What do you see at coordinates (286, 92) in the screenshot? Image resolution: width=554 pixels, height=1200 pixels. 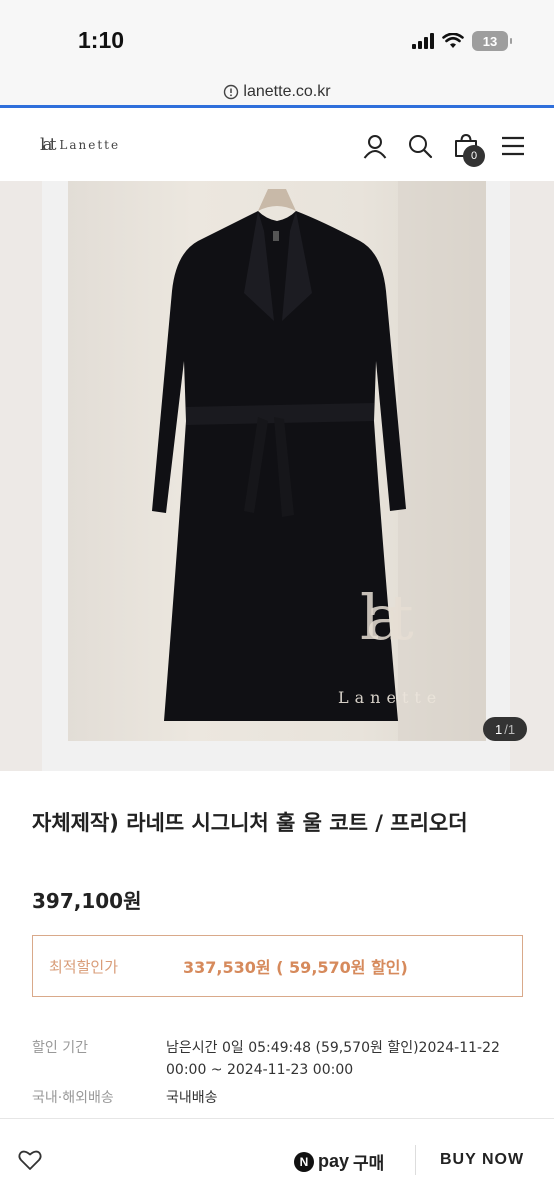 I see `url-text: lanette.co.kr` at bounding box center [286, 92].